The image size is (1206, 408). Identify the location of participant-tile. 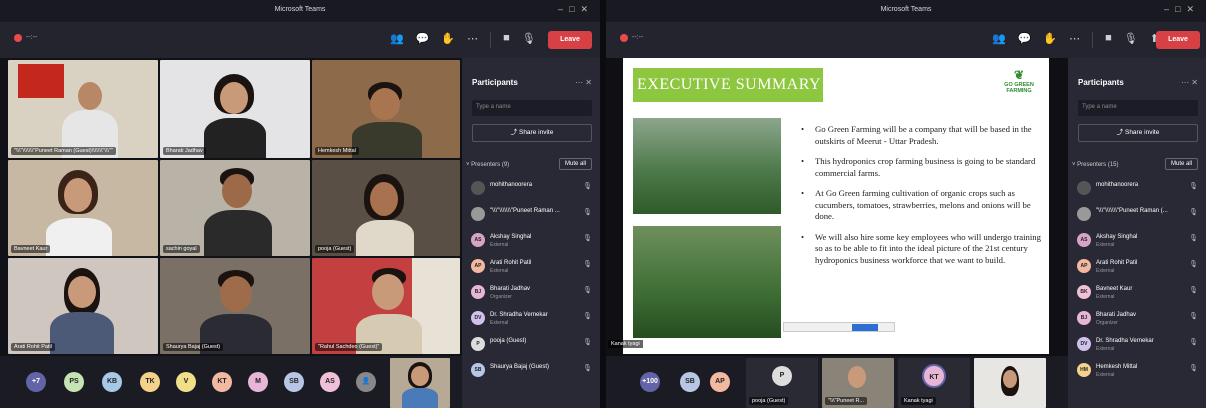
(1010, 383).